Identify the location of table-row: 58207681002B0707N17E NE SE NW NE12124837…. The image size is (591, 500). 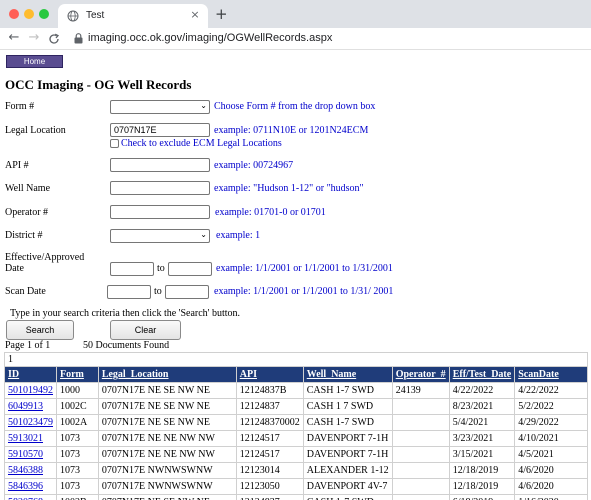
(296, 497).